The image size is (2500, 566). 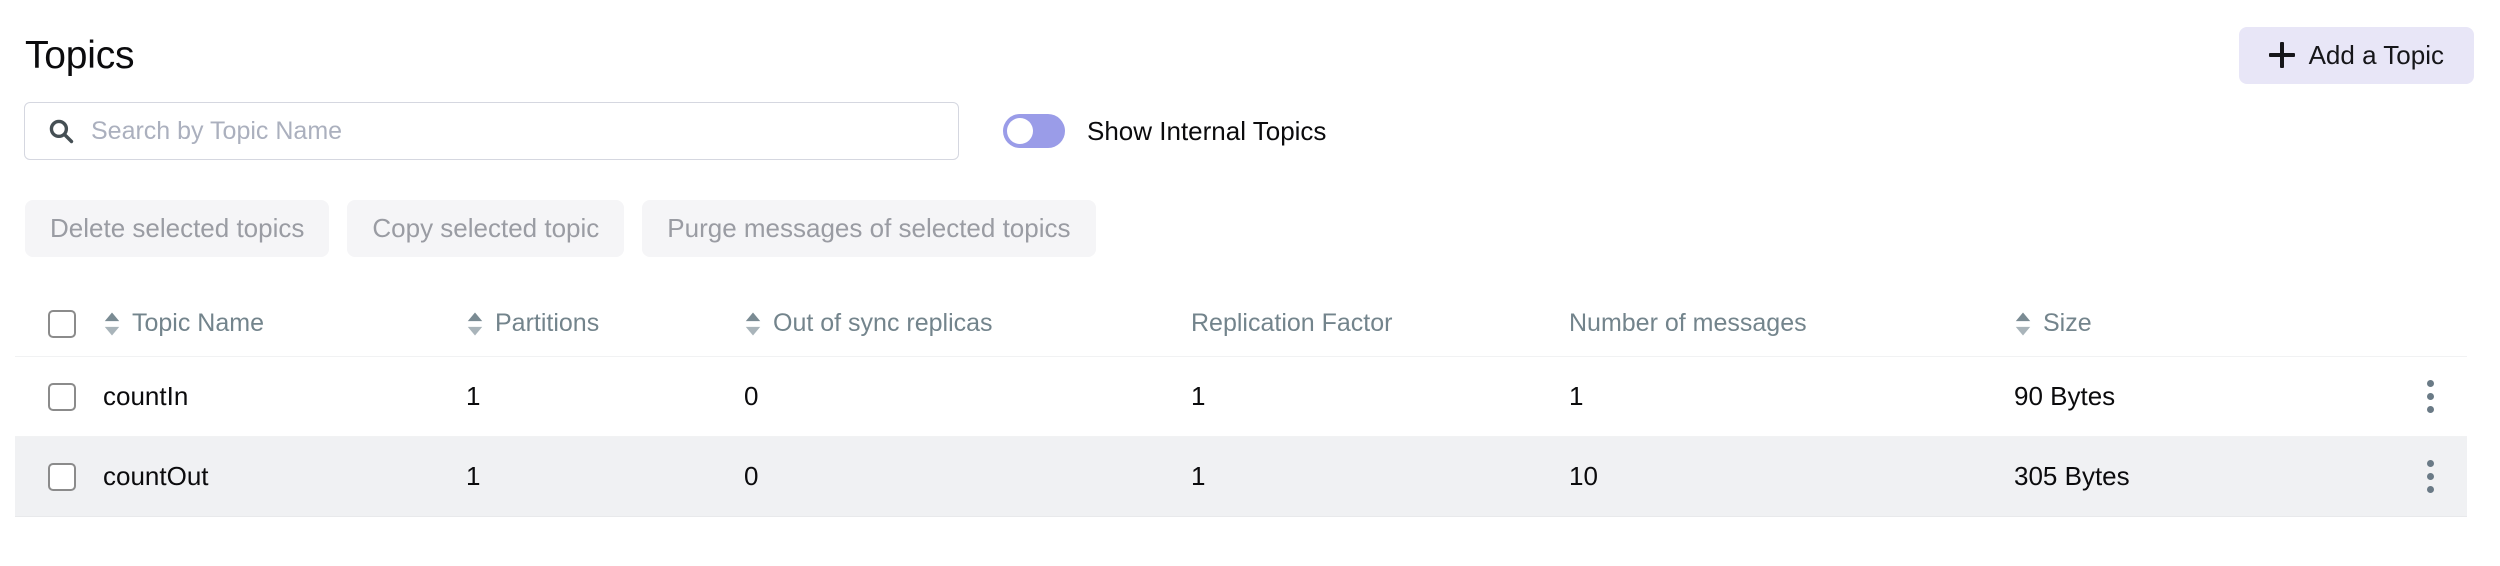 What do you see at coordinates (1791, 476) in the screenshot?
I see `cell-number-of-messages: 10` at bounding box center [1791, 476].